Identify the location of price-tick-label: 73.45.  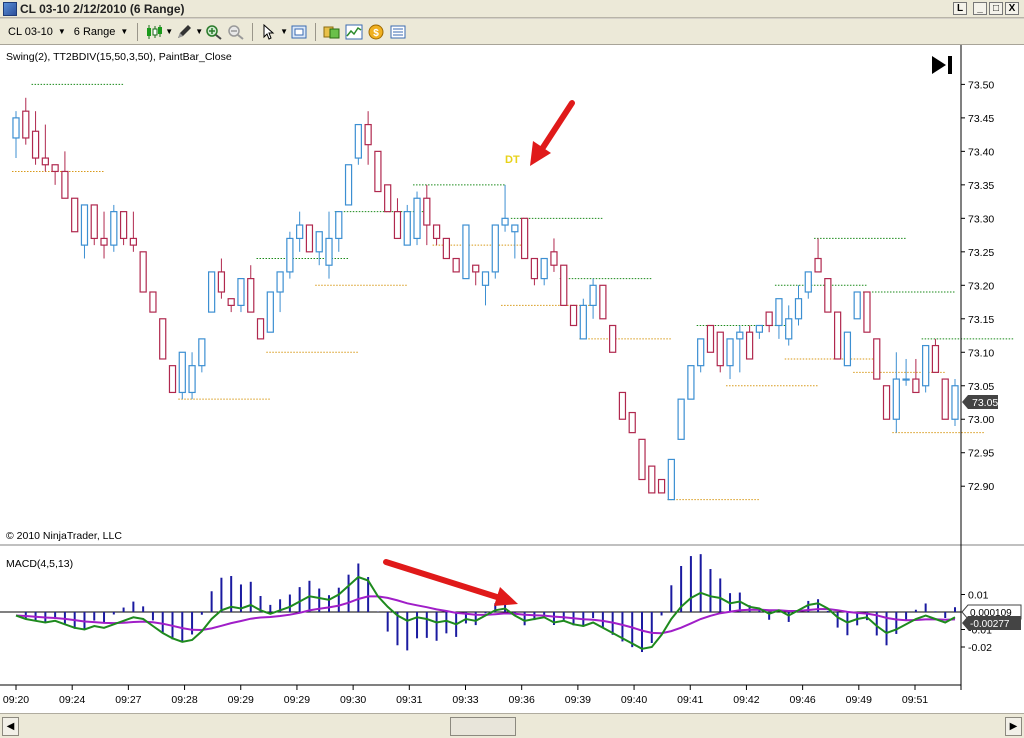
(981, 119).